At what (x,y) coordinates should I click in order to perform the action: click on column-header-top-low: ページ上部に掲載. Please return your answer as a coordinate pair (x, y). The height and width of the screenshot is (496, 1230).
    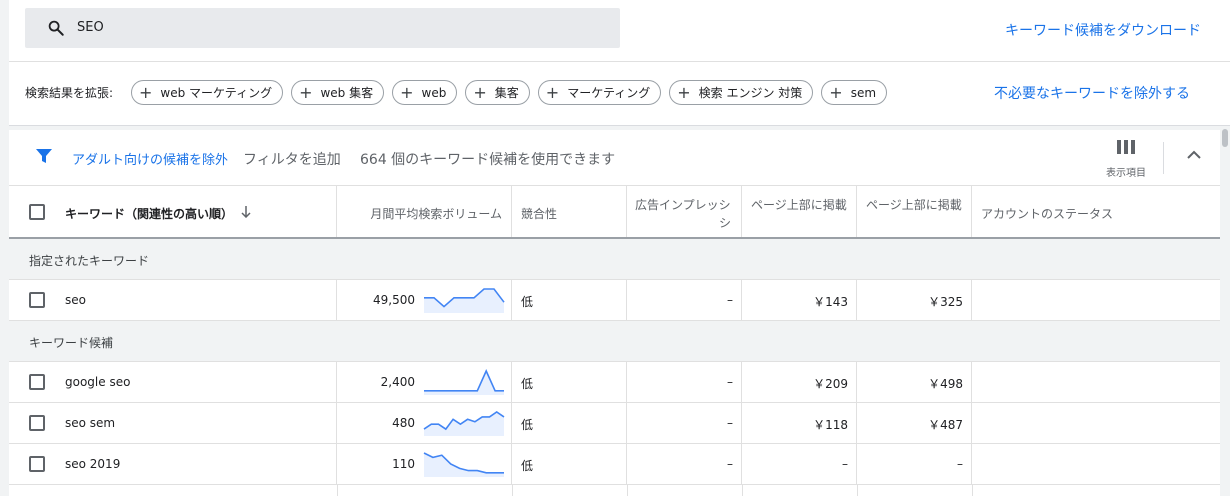
    Looking at the image, I should click on (799, 211).